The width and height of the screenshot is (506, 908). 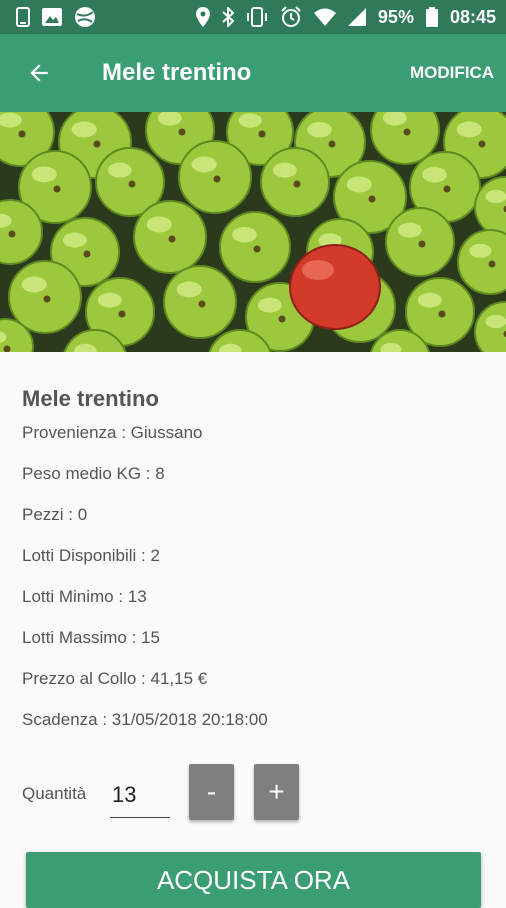 What do you see at coordinates (257, 596) in the screenshot?
I see `lotti-minimo-text: Lotti Minimo : 13` at bounding box center [257, 596].